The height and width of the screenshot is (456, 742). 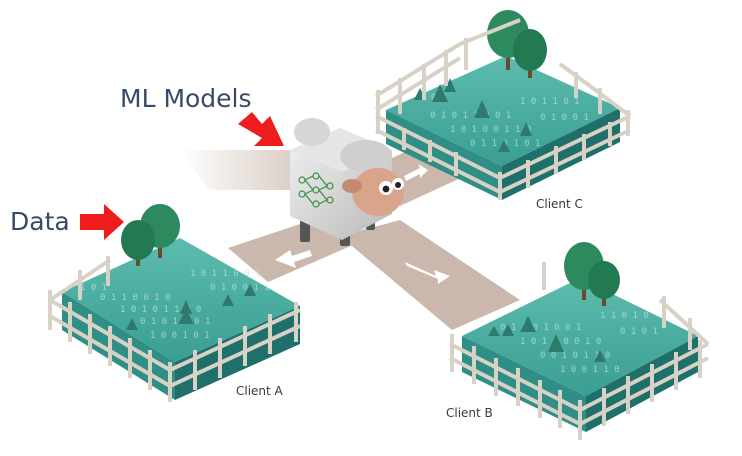 I want to click on svg-text: 0 1 0 1, so click(x=639, y=332).